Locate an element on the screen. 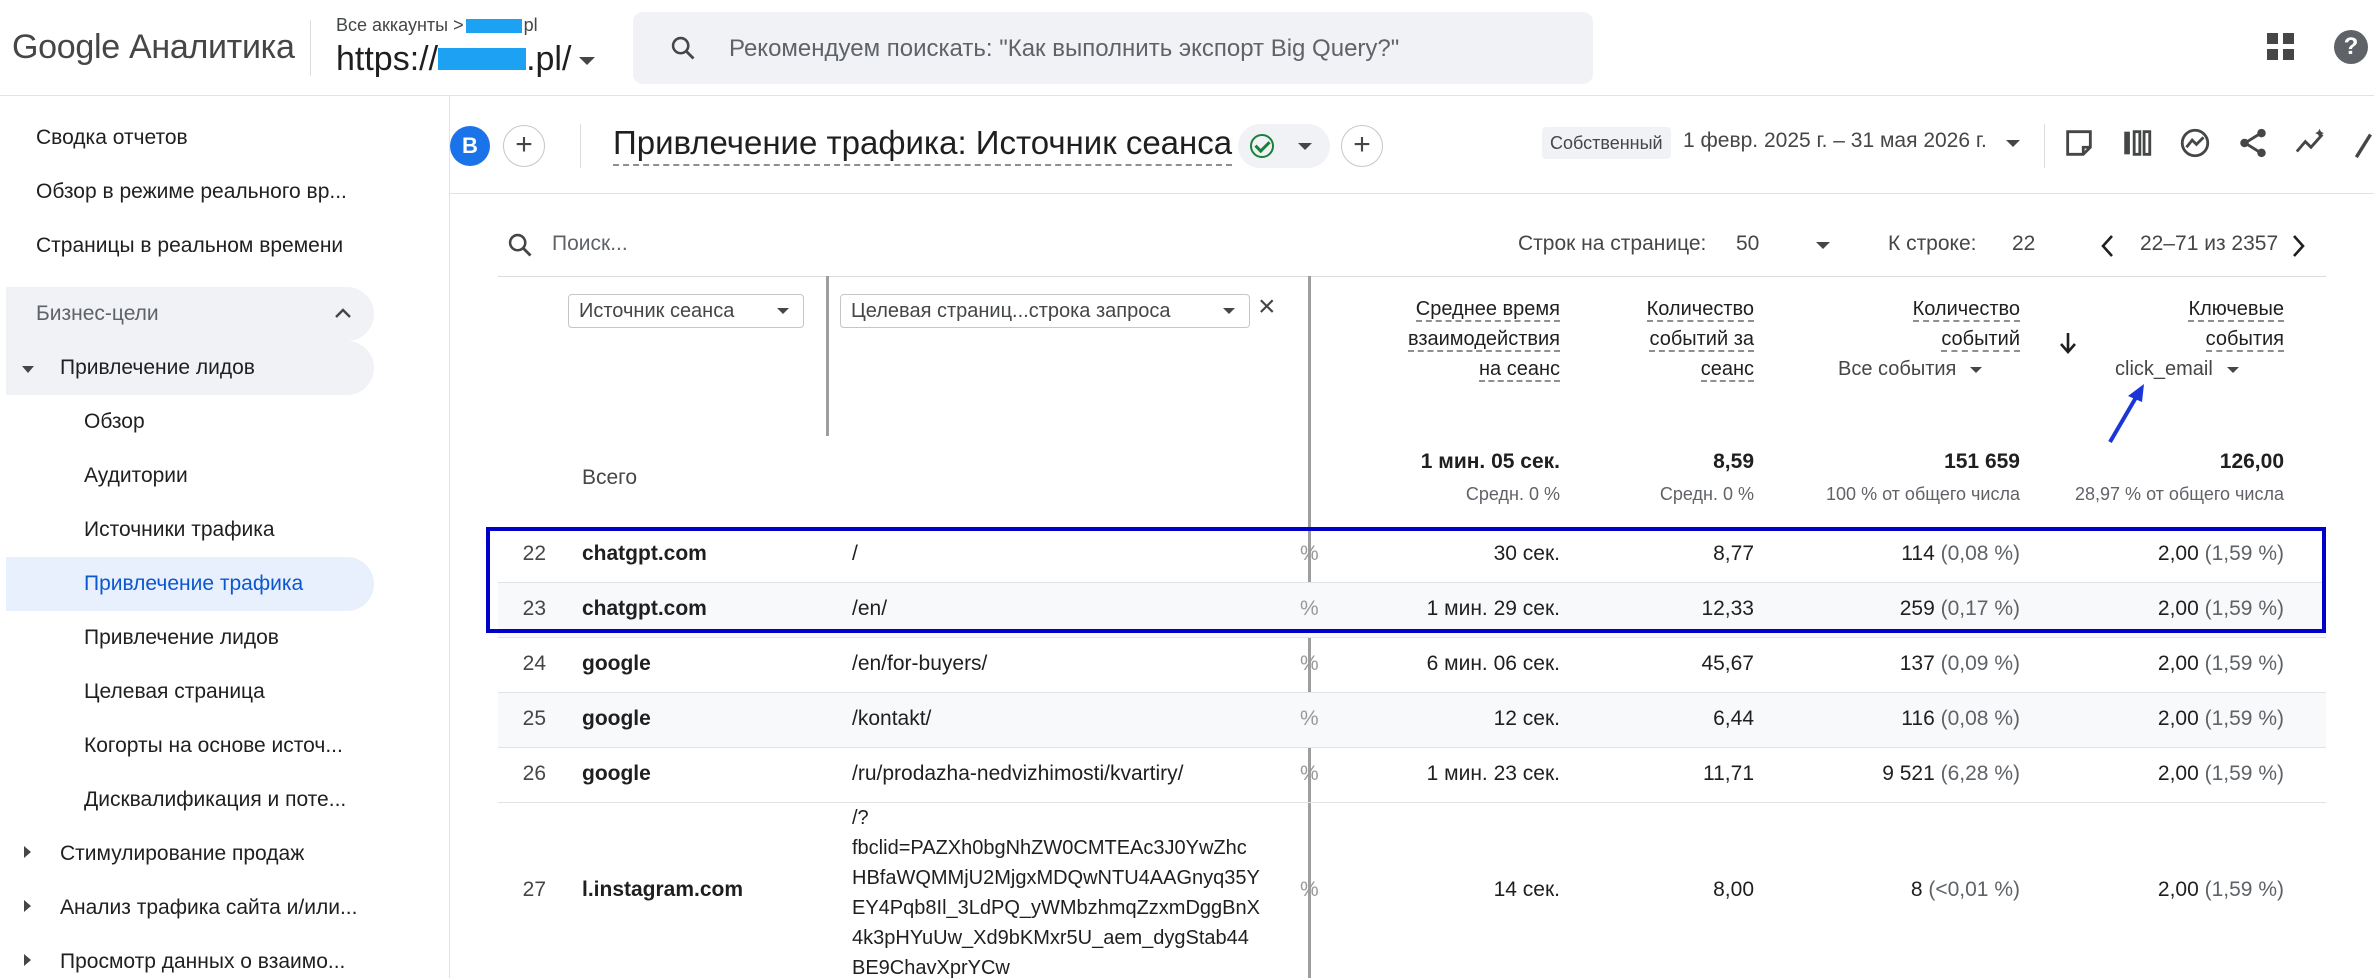 The image size is (2374, 978). header-avg-engagement-time: Среднее время взаимодействия на сеанс is located at coordinates (1460, 339).